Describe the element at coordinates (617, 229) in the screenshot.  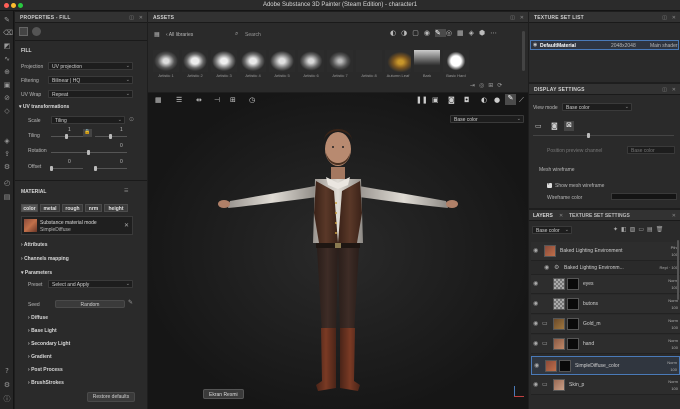
I see `add-effect-icon: ✦` at that location.